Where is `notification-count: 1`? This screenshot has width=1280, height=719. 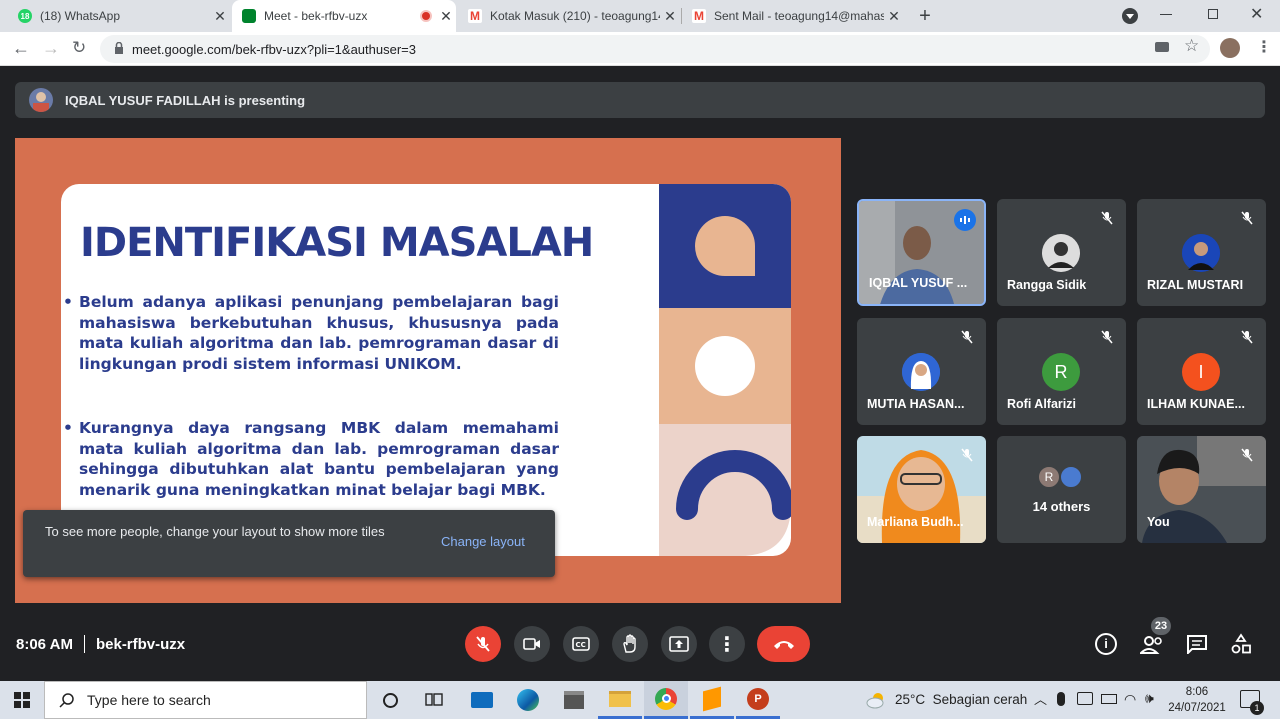 notification-count: 1 is located at coordinates (1257, 708).